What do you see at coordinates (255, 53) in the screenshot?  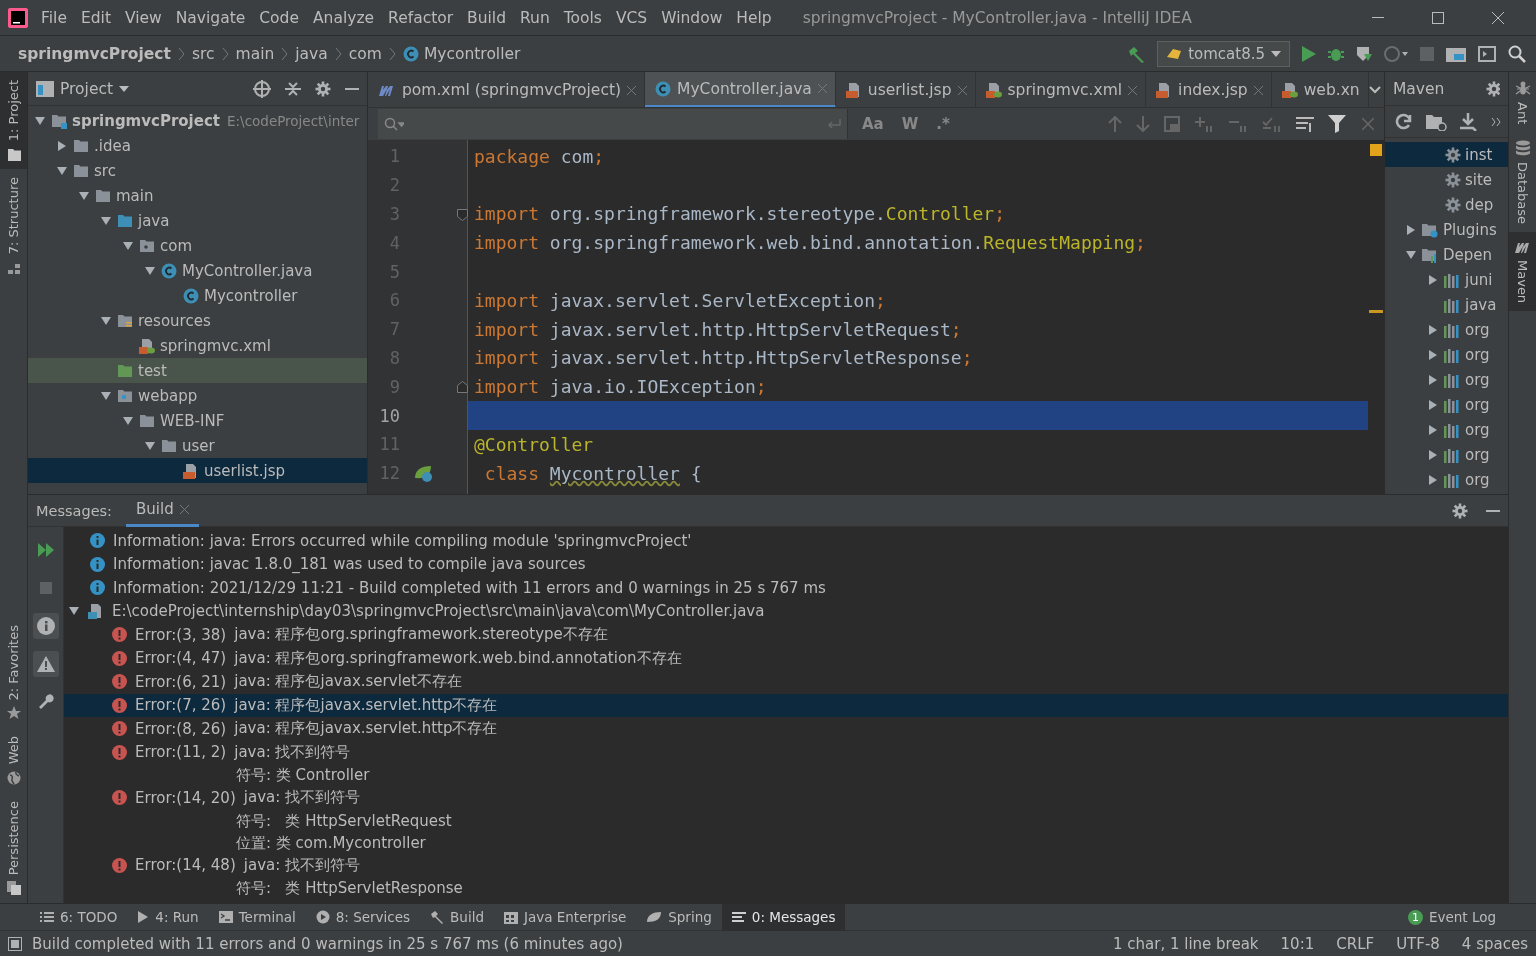 I see `breadcrumb: main` at bounding box center [255, 53].